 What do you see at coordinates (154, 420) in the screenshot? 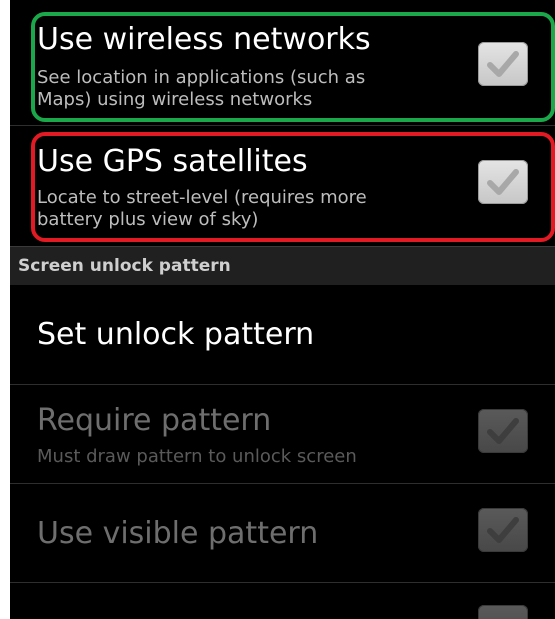
I see `pref-title: Require pattern` at bounding box center [154, 420].